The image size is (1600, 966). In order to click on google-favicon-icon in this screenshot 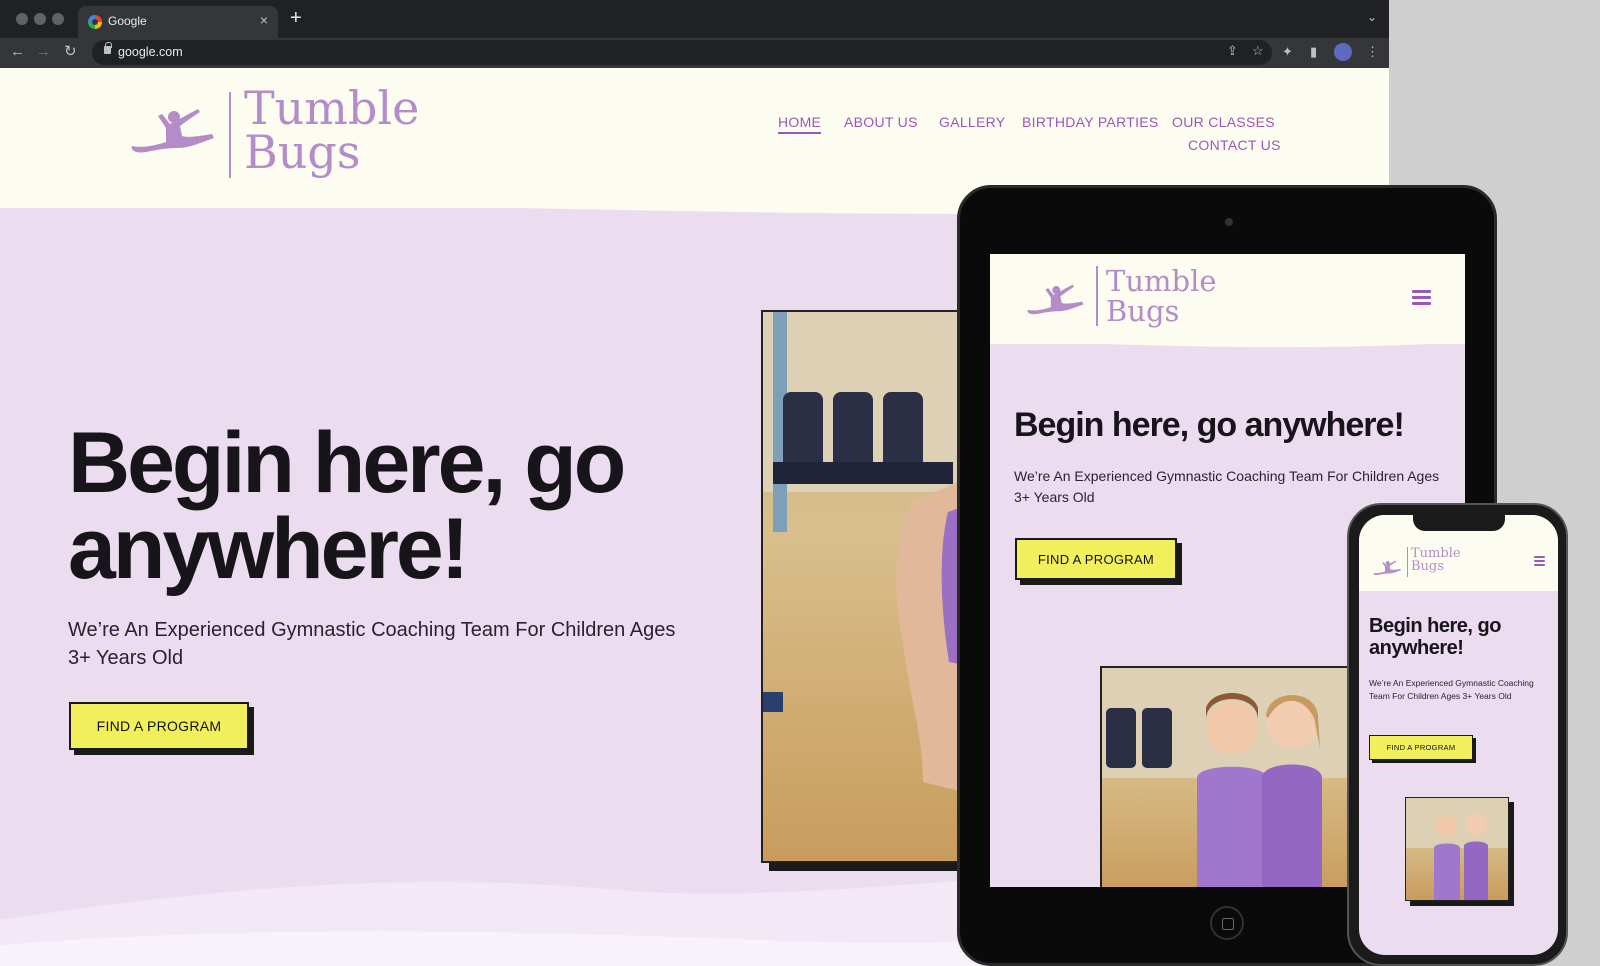, I will do `click(95, 22)`.